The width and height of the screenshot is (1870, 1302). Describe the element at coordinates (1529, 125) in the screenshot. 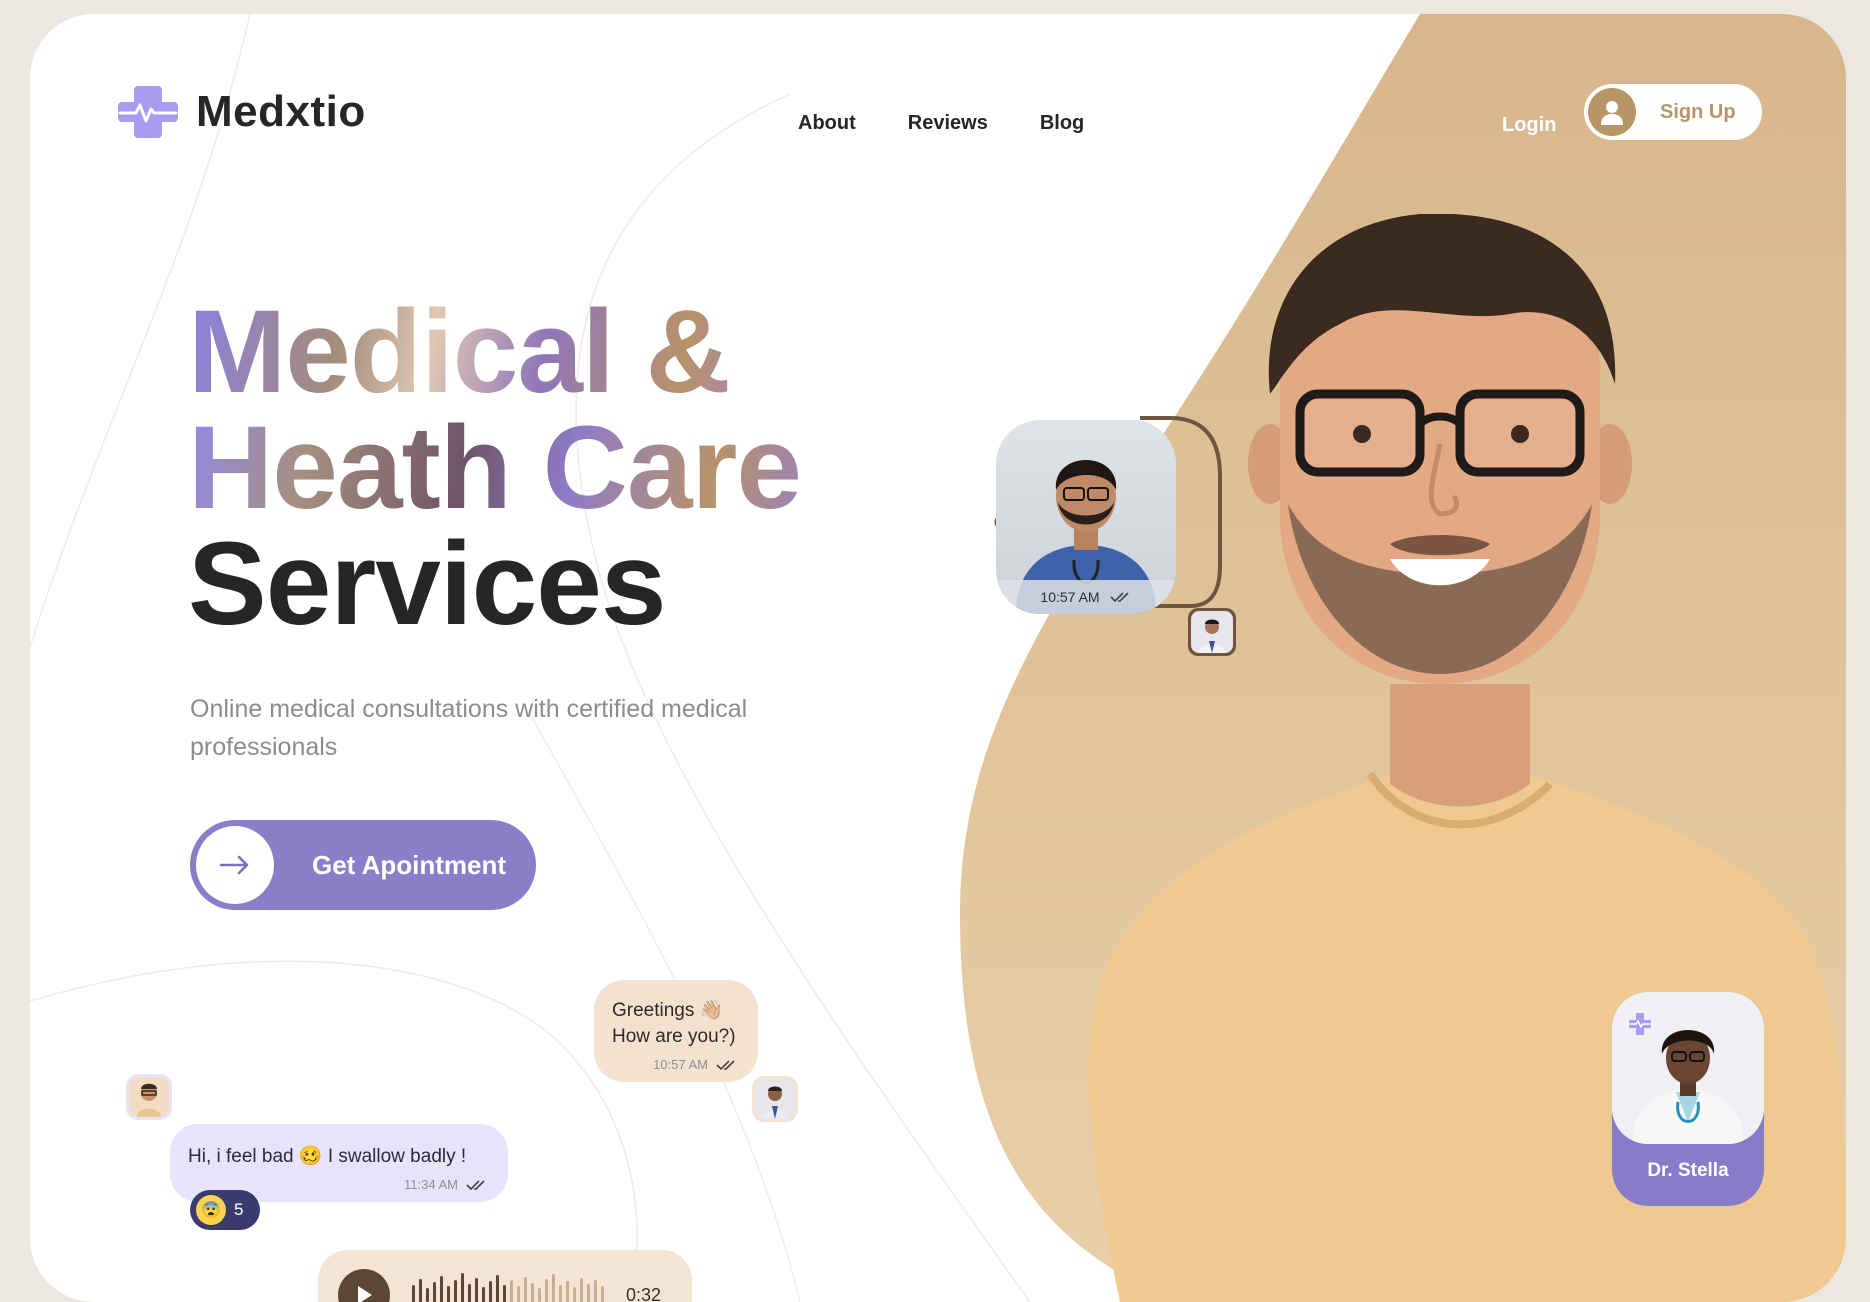

I see `login-link: Login` at that location.